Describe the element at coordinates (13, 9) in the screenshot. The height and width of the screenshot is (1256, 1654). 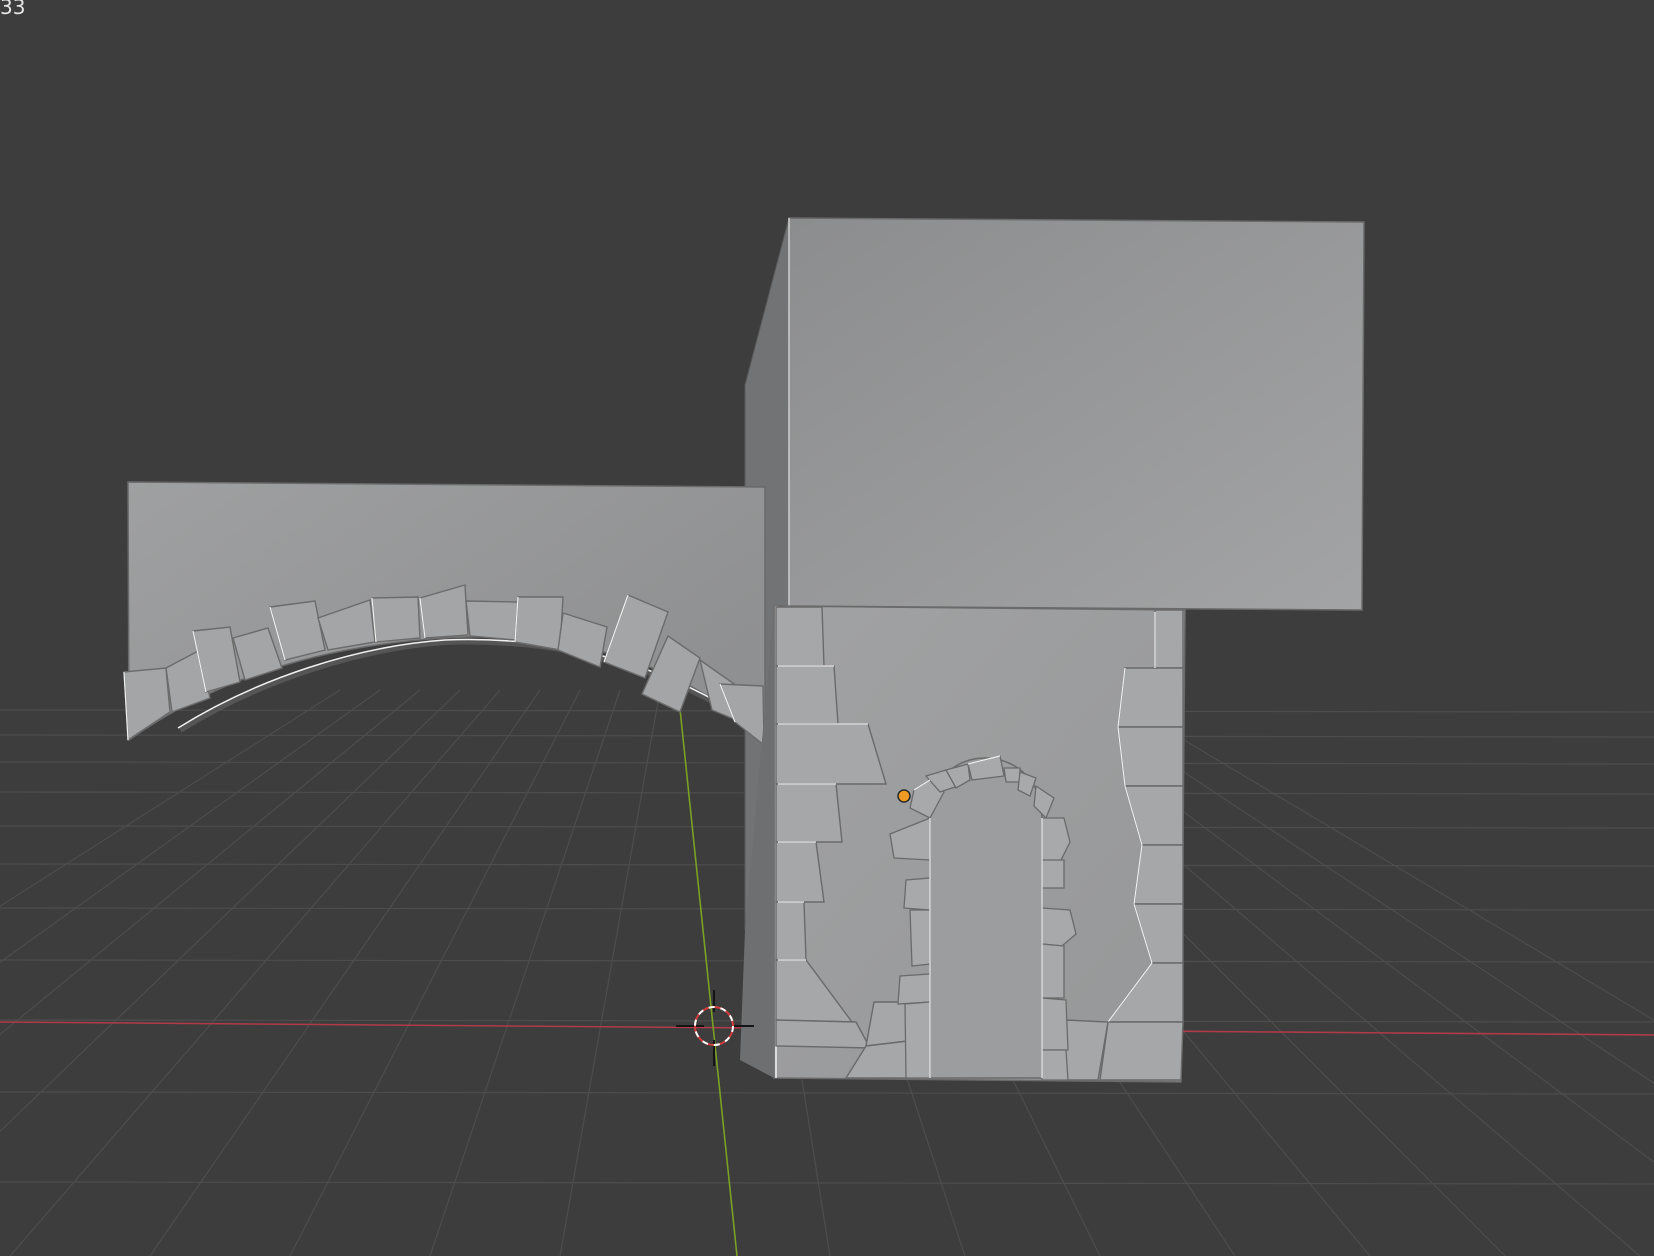
I see `viewport-corner-label: 33` at that location.